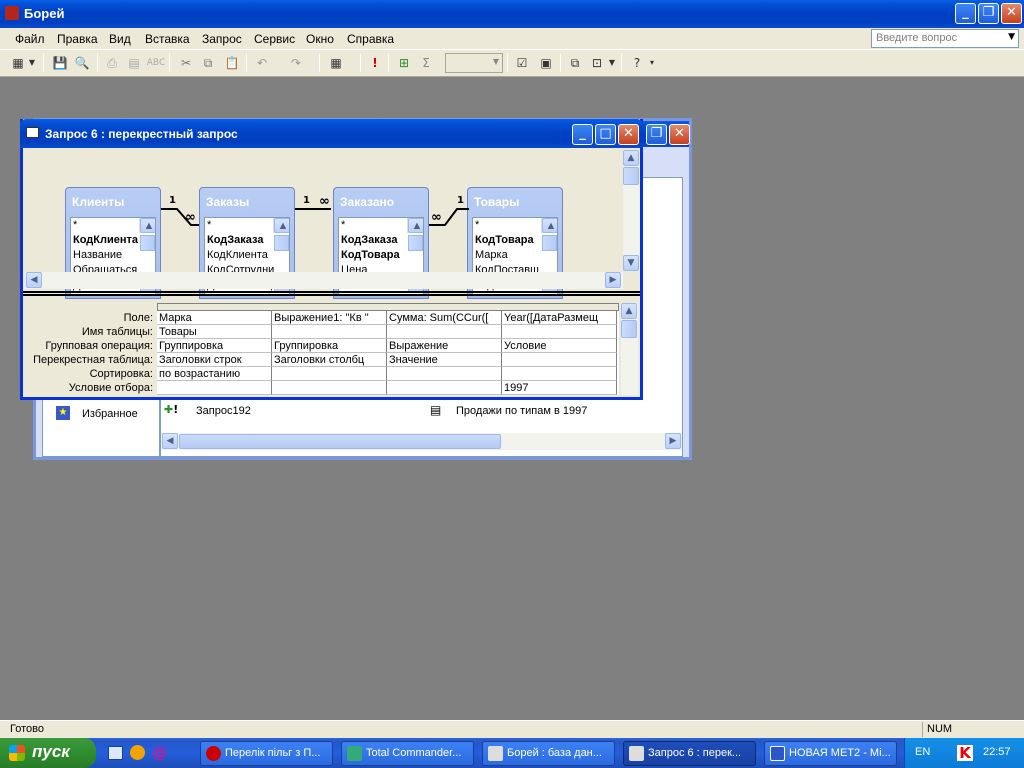 This screenshot has height=768, width=1024. What do you see at coordinates (329, 360) in the screenshot?
I see `grid-cell: Заголовки столбц` at bounding box center [329, 360].